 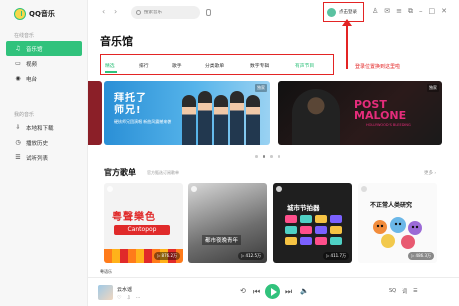 I want to click on annotation-text: 登录位置换到这里啦, so click(x=378, y=67).